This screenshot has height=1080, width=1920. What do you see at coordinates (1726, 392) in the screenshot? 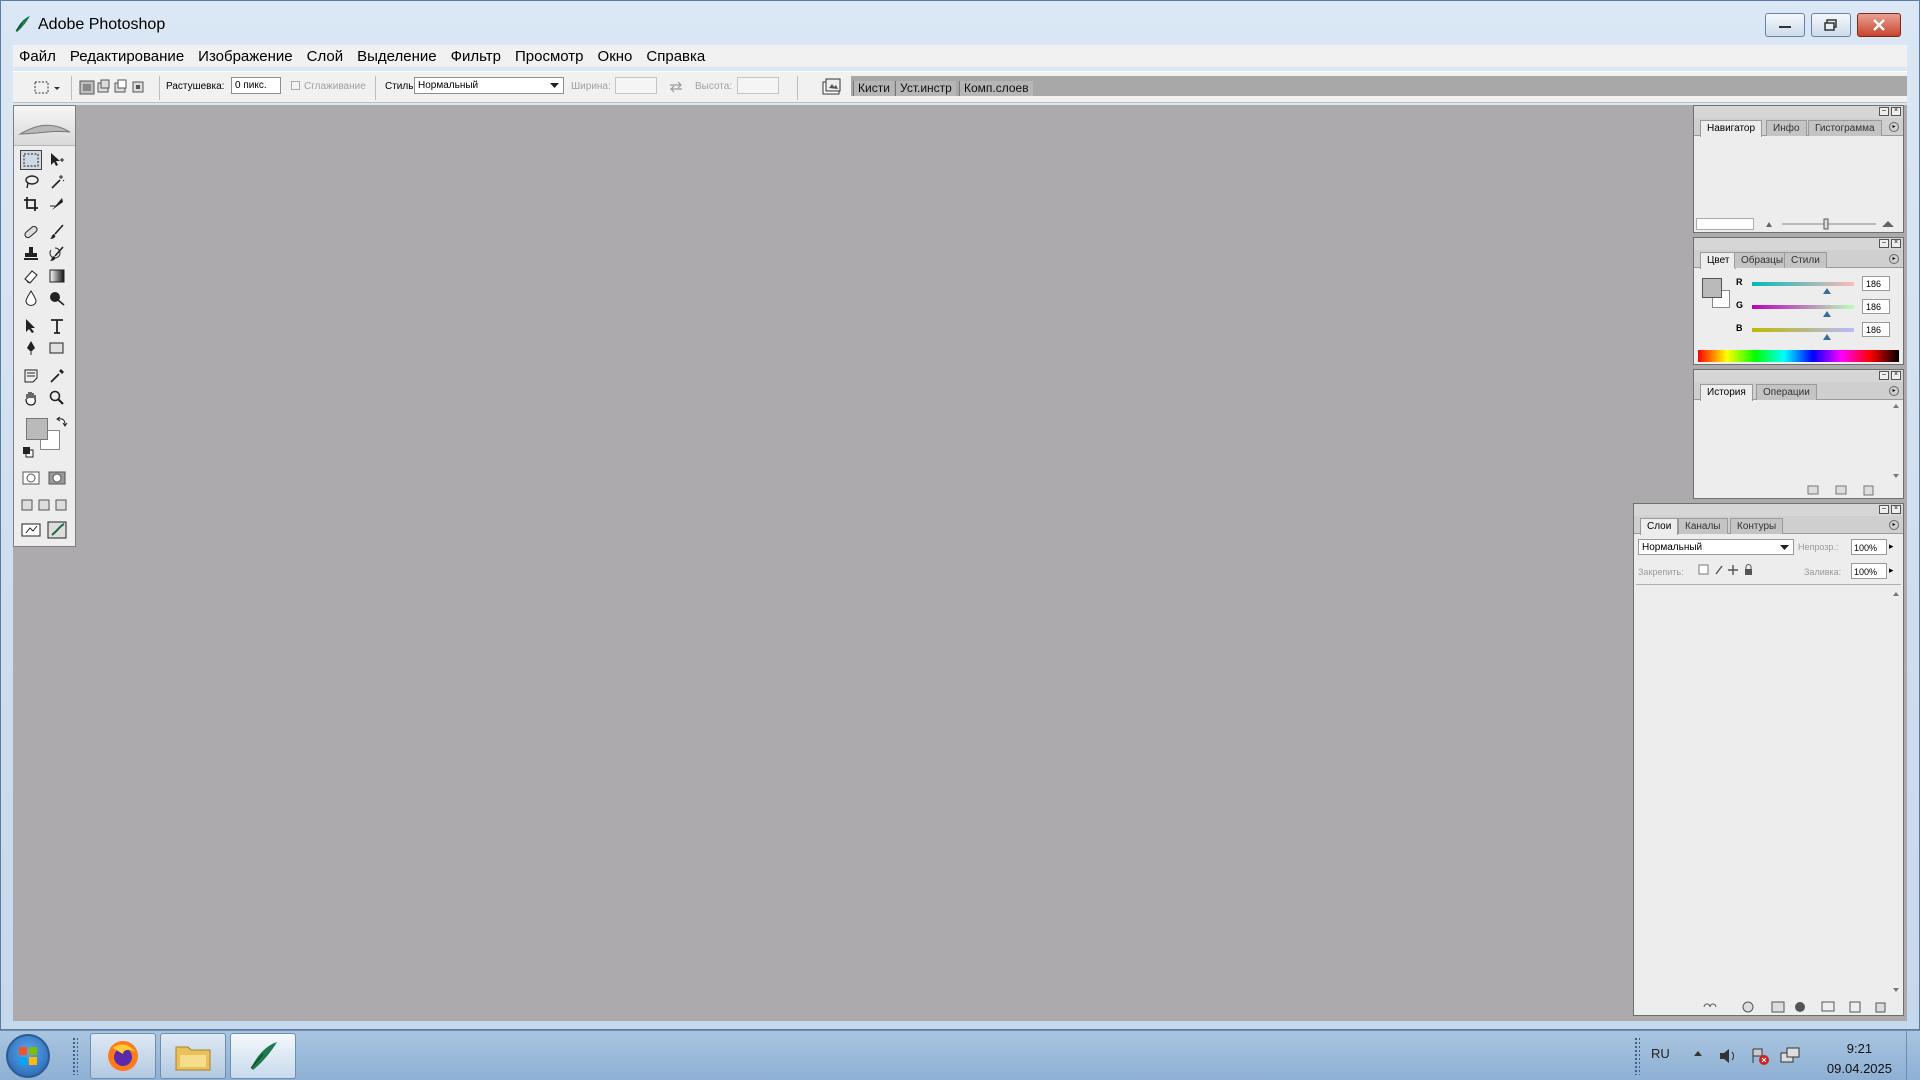
I see `tab-history: История` at bounding box center [1726, 392].